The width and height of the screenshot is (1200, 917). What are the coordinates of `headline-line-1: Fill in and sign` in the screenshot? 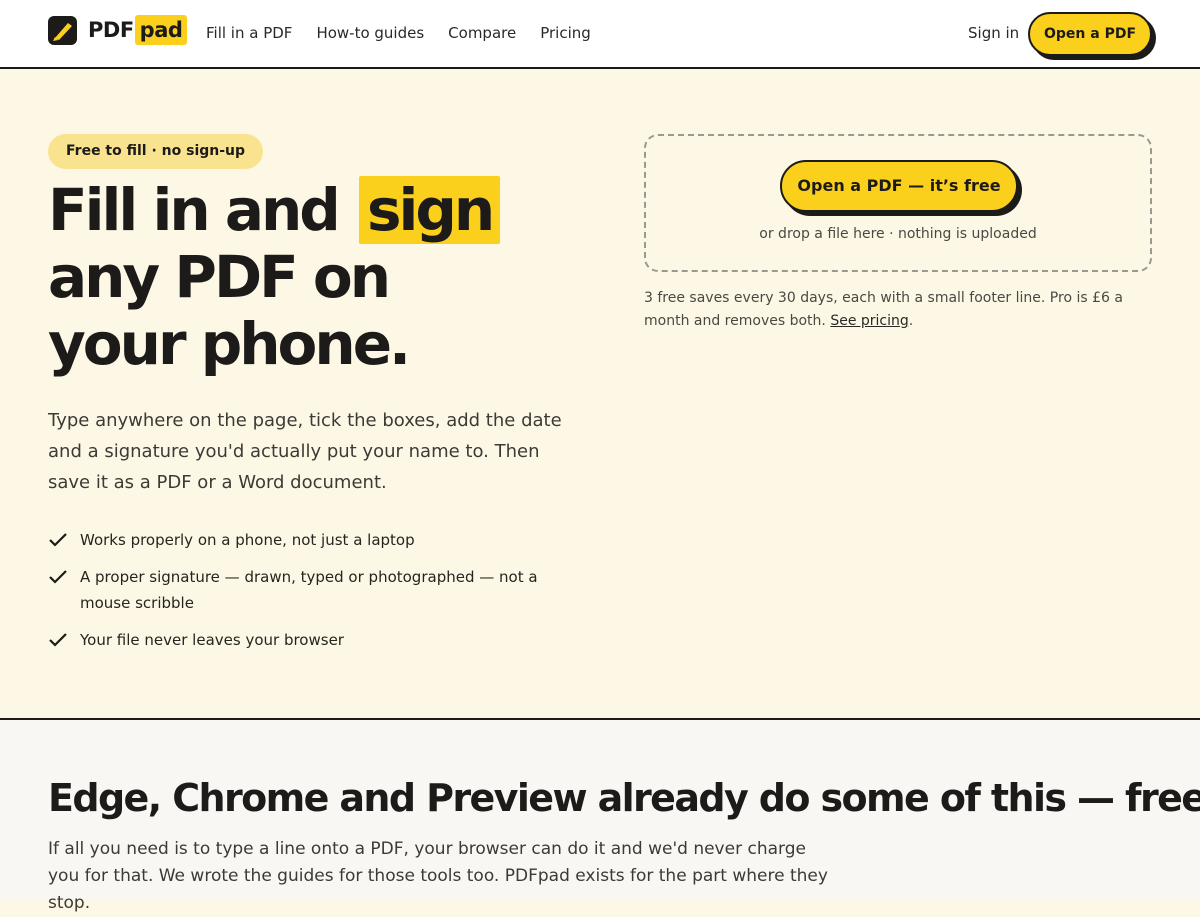 It's located at (318, 210).